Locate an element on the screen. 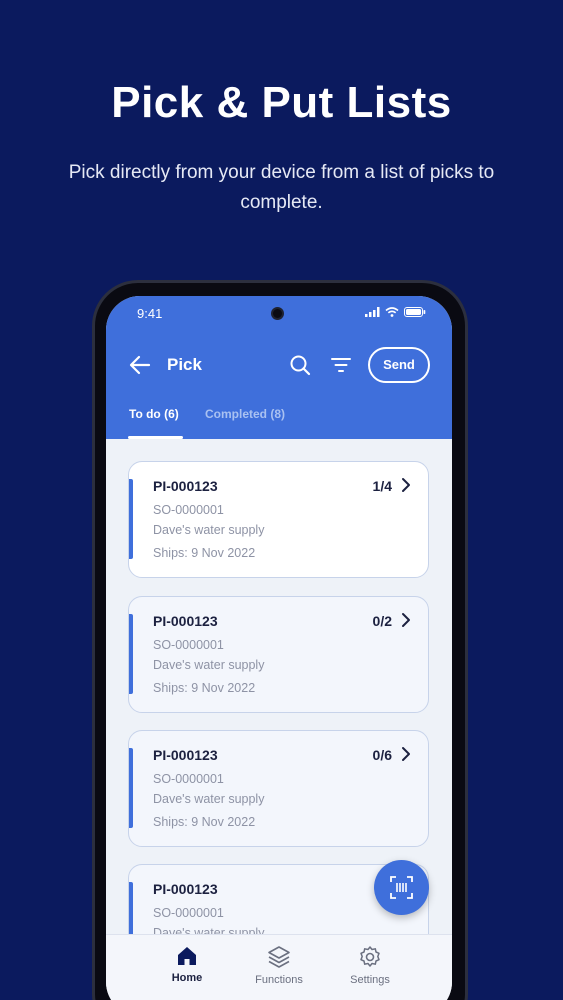  page-title: Pick is located at coordinates (184, 364).